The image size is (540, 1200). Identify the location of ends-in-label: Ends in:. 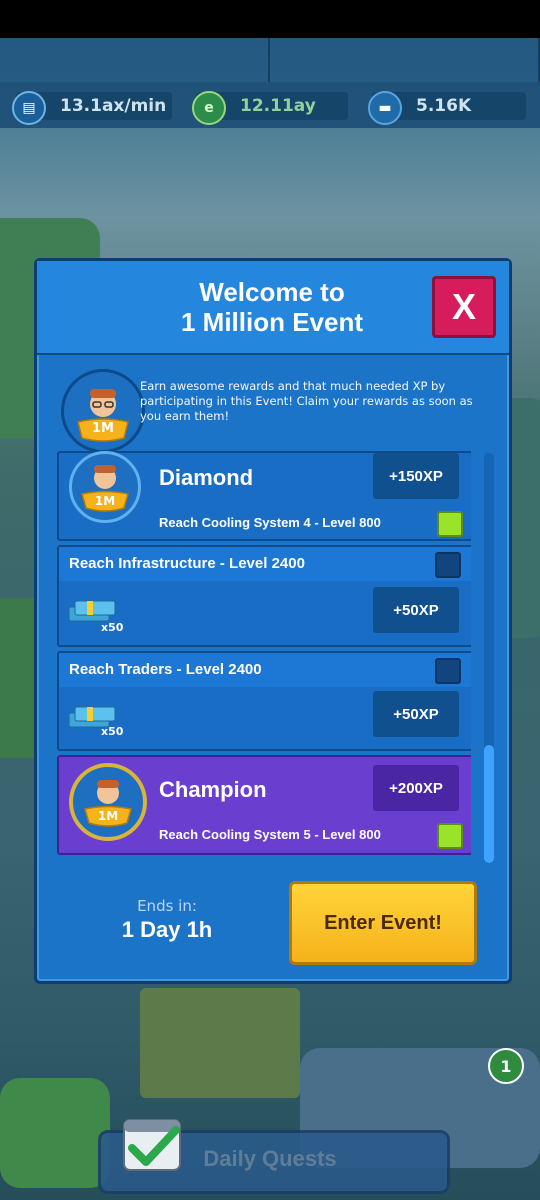
(167, 906).